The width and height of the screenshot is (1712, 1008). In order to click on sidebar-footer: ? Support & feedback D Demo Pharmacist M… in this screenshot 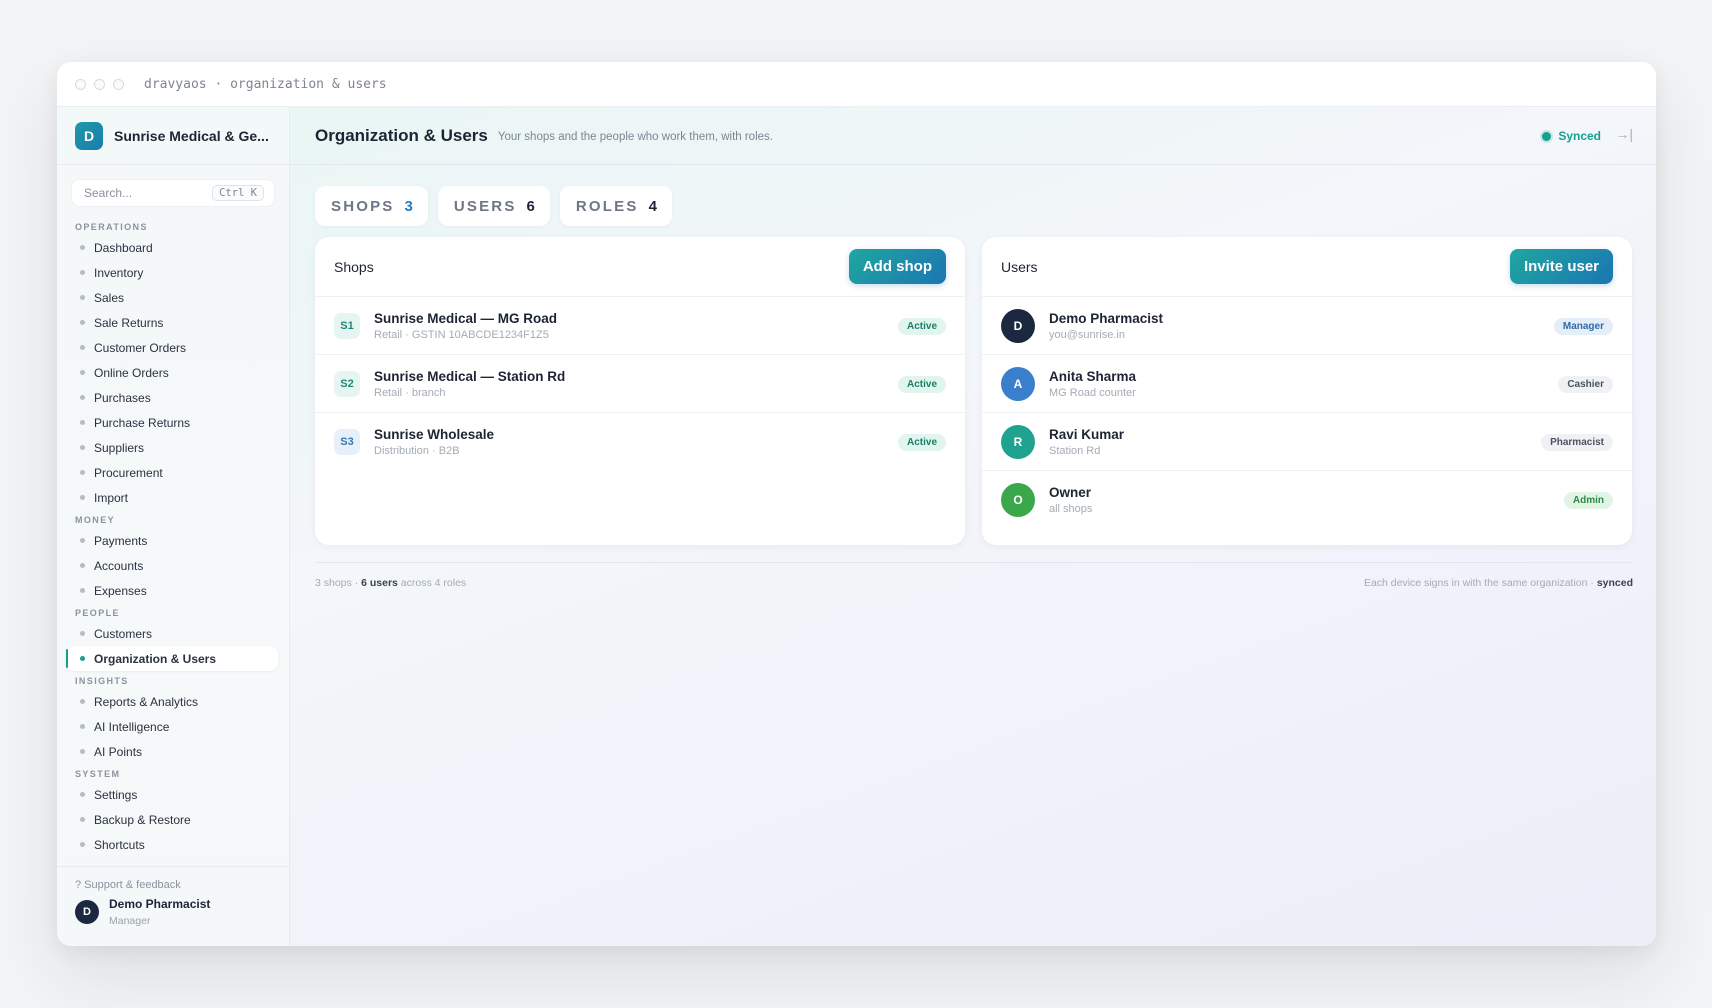, I will do `click(173, 906)`.